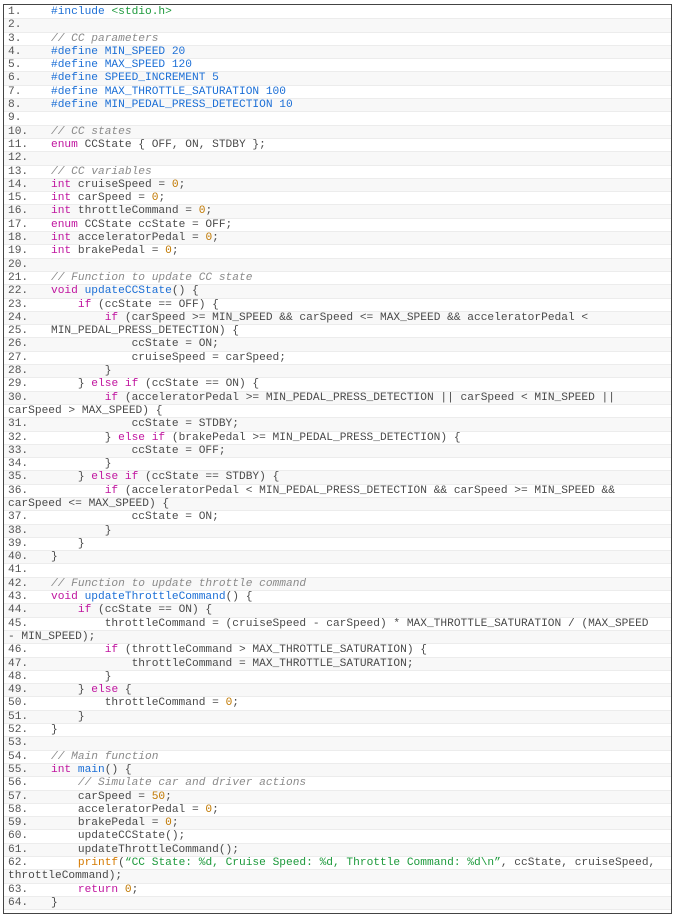 This screenshot has height=919, width=675. What do you see at coordinates (64, 144) in the screenshot?
I see `keyword: enum` at bounding box center [64, 144].